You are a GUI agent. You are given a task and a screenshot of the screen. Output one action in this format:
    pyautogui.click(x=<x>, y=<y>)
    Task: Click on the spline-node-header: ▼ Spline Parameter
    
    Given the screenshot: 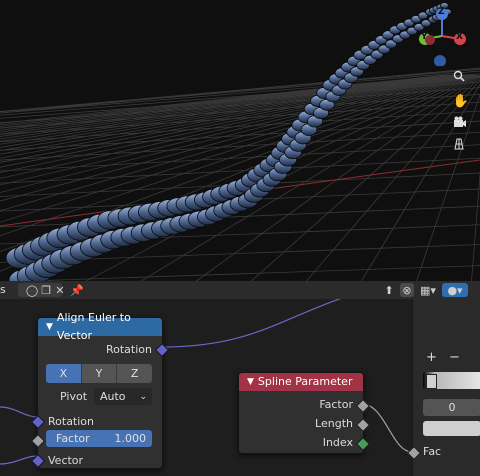 What is the action you would take?
    pyautogui.click(x=301, y=382)
    